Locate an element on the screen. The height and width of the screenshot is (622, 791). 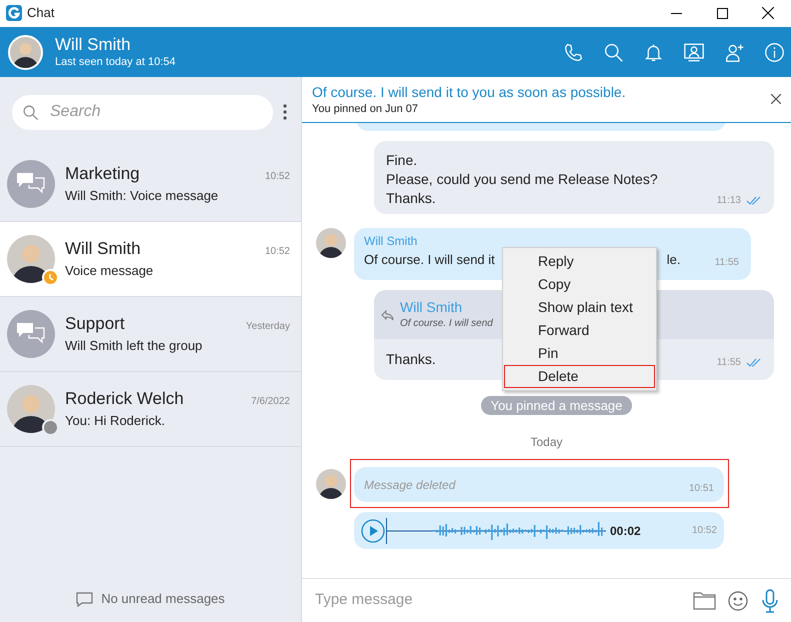
chat-preview: Will Smith: Voice message is located at coordinates (142, 195).